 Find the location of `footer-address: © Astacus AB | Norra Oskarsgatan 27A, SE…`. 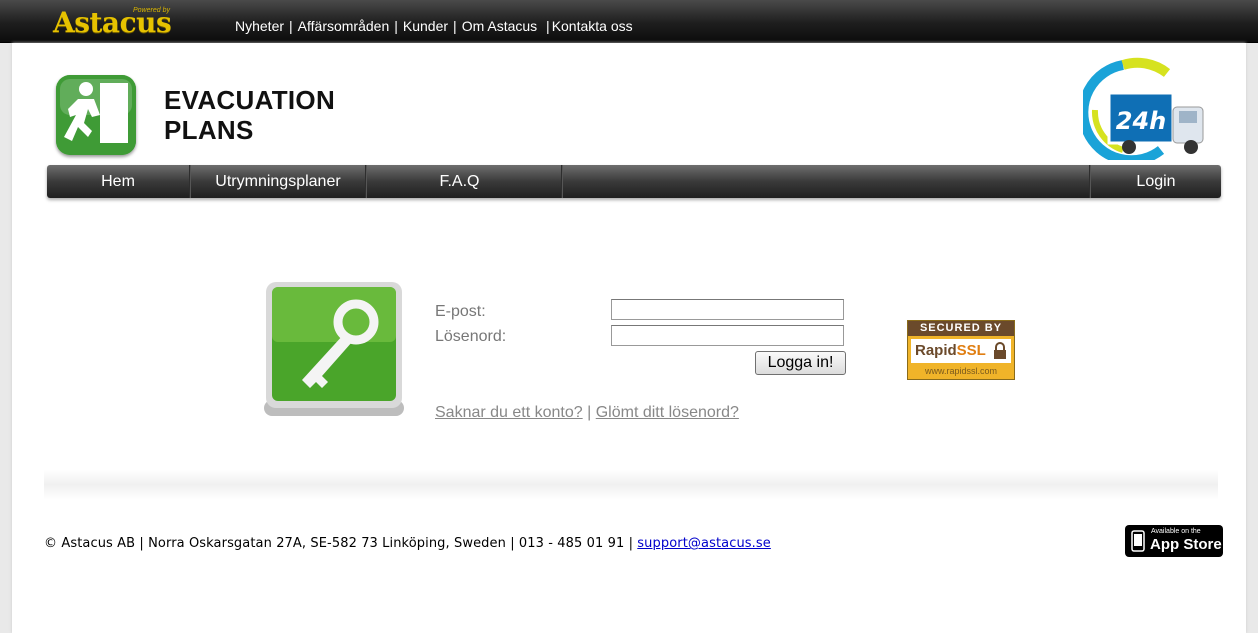

footer-address: © Astacus AB | Norra Oskarsgatan 27A, SE… is located at coordinates (339, 543).